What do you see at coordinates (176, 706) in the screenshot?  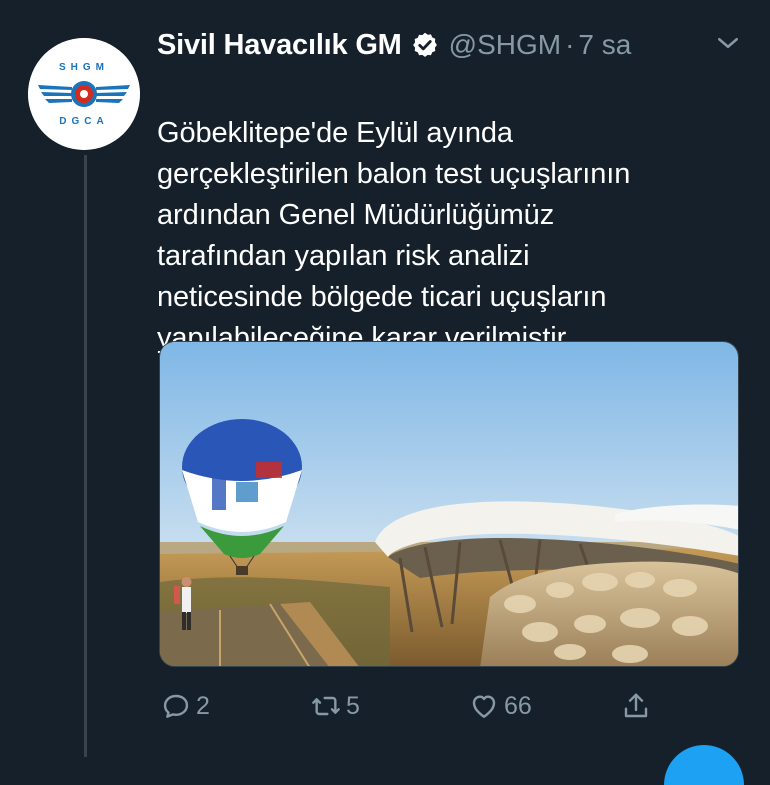 I see `reply-icon` at bounding box center [176, 706].